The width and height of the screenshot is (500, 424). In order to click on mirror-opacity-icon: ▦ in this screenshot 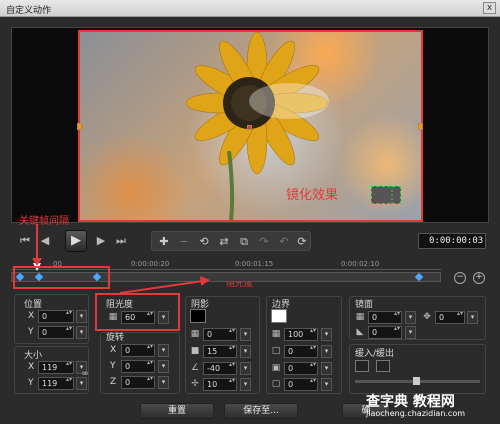, I will do `click(360, 317)`.